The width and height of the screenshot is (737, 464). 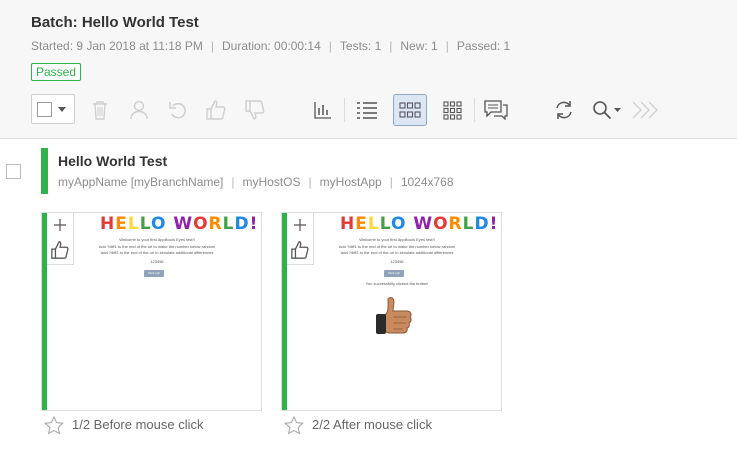 What do you see at coordinates (117, 46) in the screenshot?
I see `started-text: Started: 9 Jan 2018 at 11:18 PM` at bounding box center [117, 46].